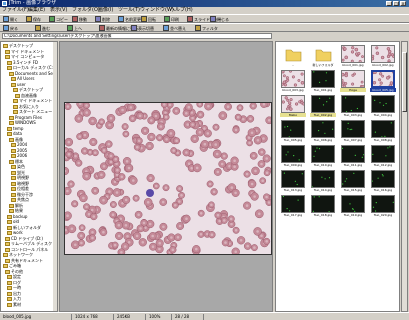  I want to click on maximize-button: □, so click(396, 3).